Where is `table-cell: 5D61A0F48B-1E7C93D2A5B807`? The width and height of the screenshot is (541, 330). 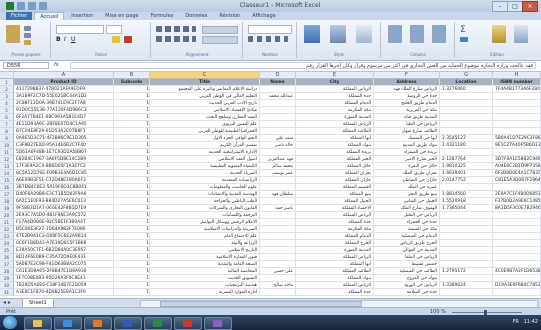 table-cell: 5D61A0F48B-1E7C93D2A5B807 is located at coordinates (64, 152).